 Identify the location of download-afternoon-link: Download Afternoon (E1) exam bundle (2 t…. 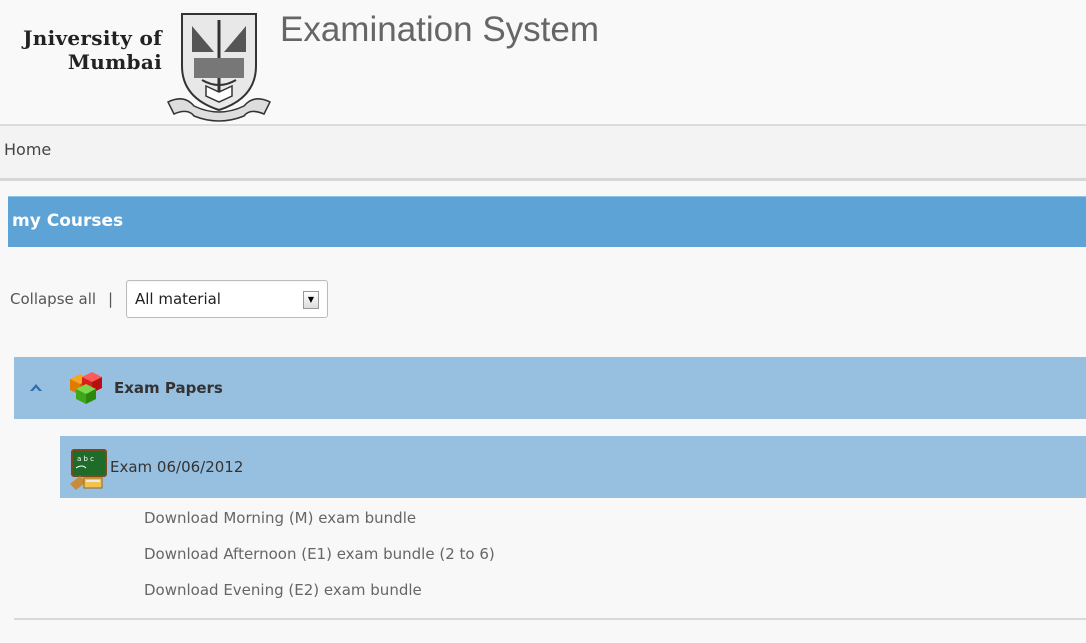
(494, 561).